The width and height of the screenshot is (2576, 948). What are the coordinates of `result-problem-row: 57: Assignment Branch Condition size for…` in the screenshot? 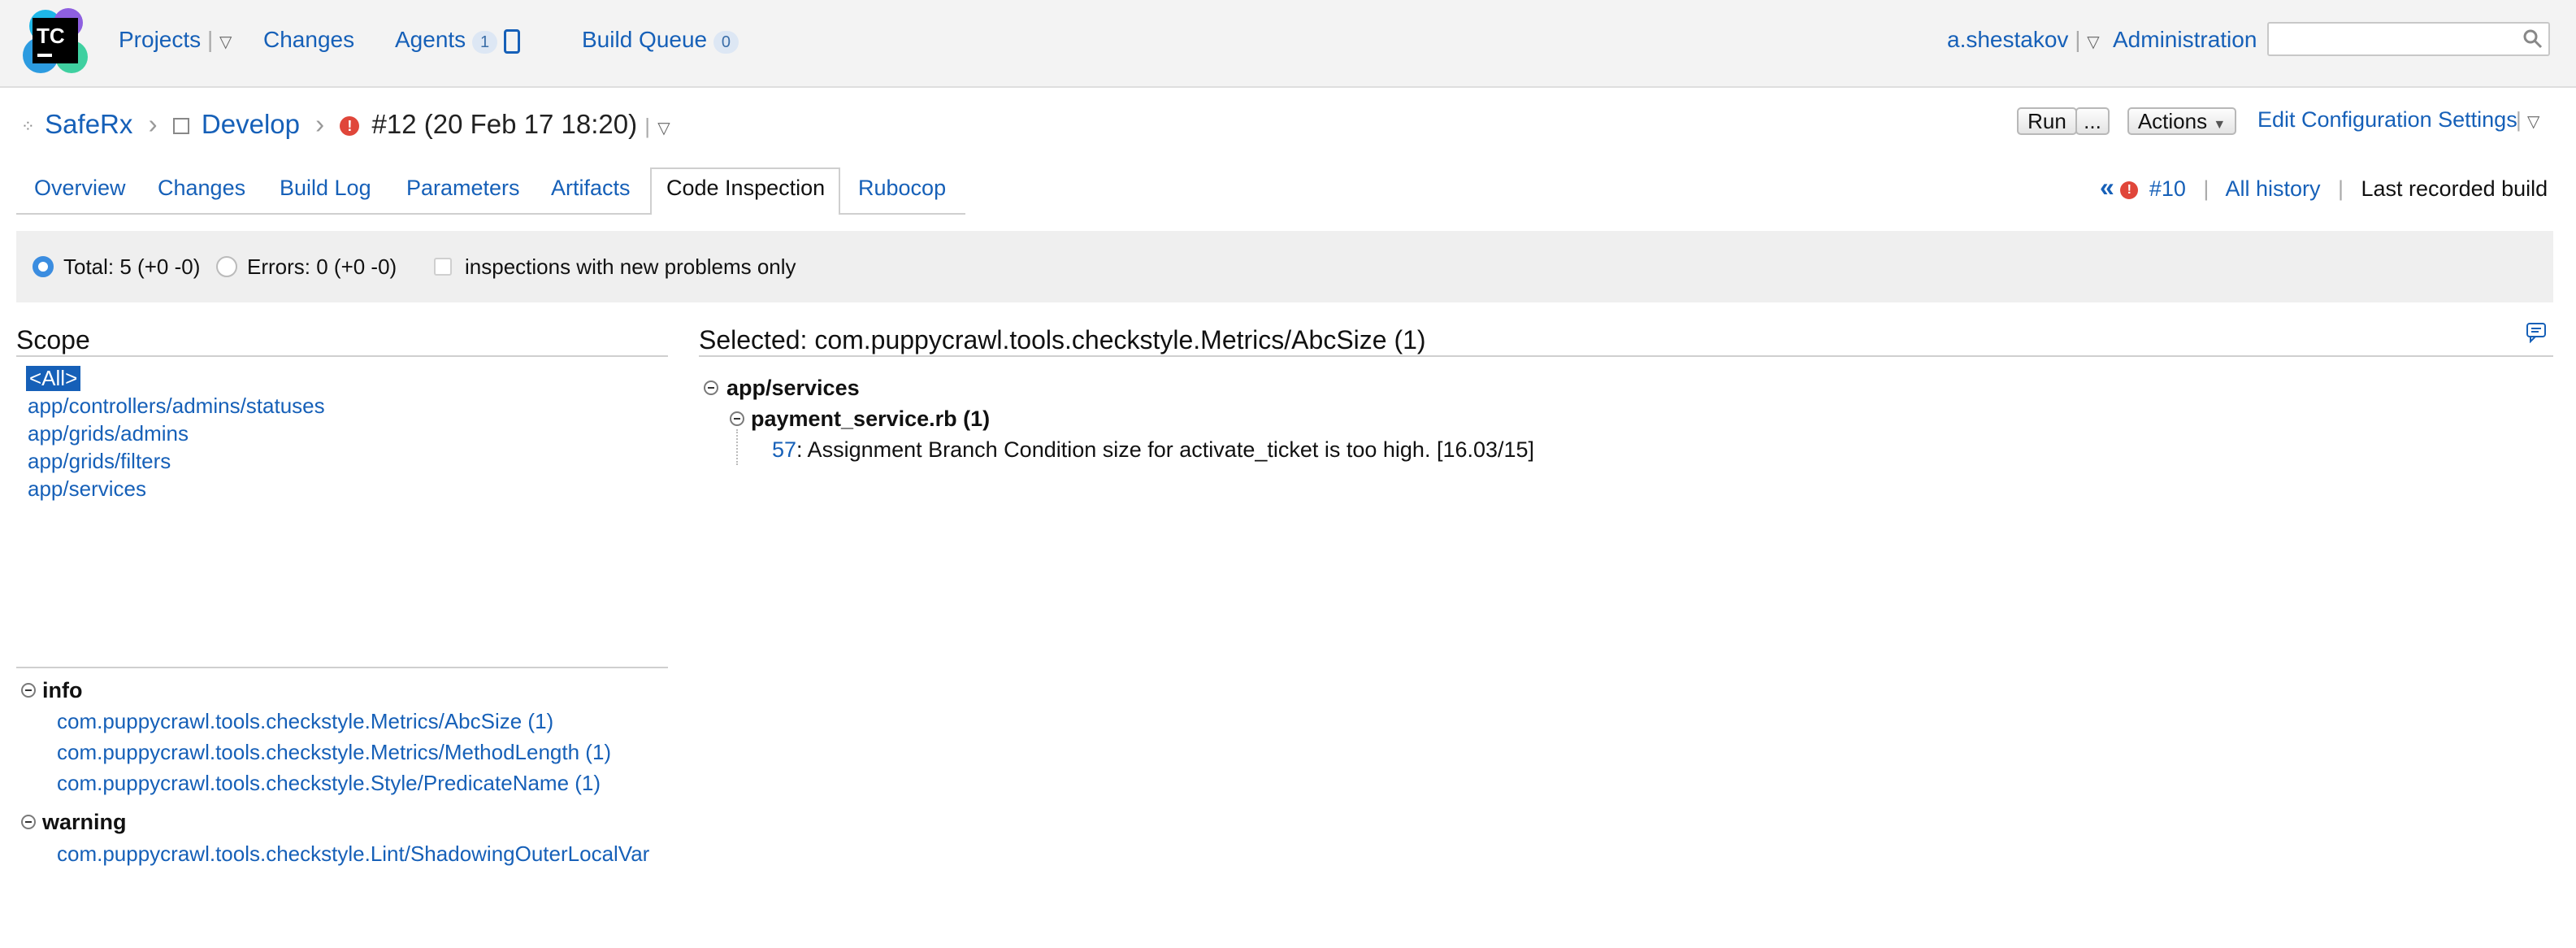 It's located at (1153, 450).